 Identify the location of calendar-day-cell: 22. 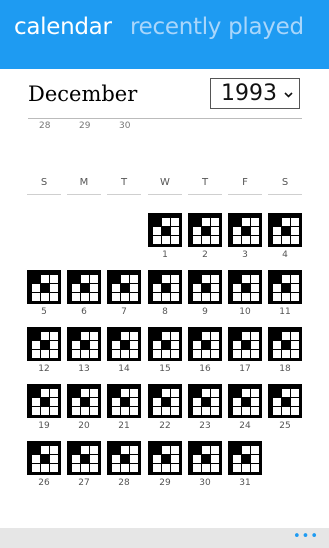
(165, 410).